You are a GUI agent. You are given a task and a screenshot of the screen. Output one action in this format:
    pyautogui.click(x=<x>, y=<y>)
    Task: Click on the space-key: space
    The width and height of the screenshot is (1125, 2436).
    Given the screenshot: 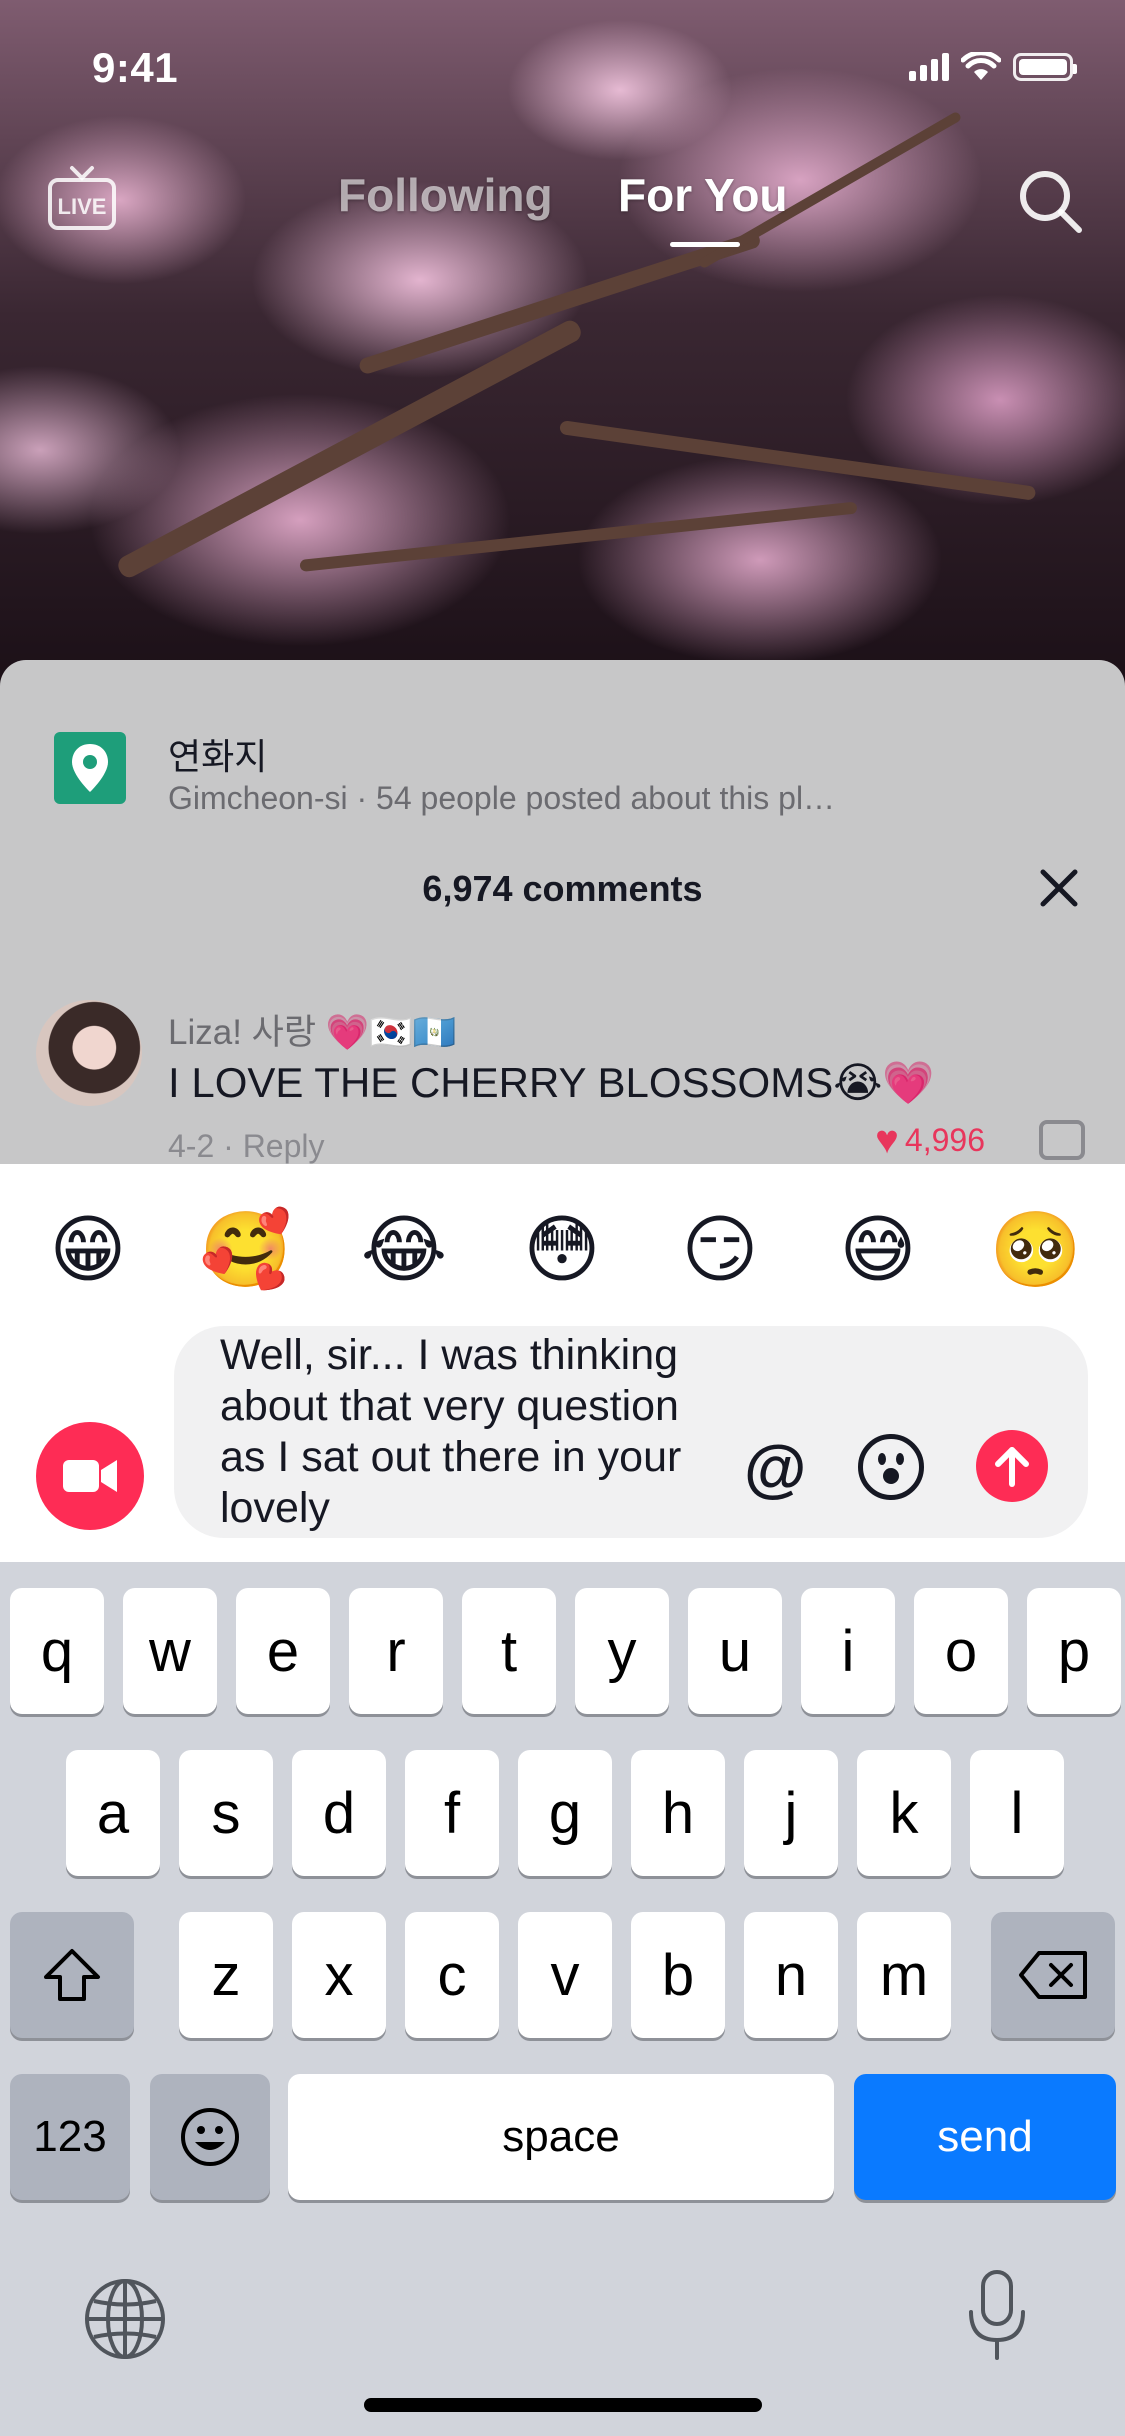 What is the action you would take?
    pyautogui.click(x=561, y=2137)
    